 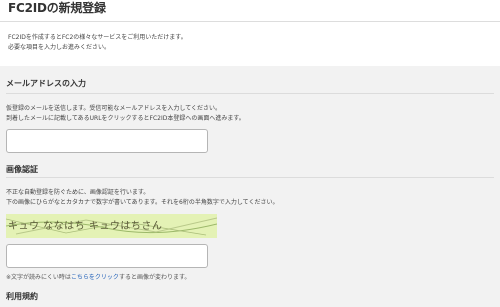 What do you see at coordinates (114, 108) in the screenshot?
I see `email-desc-line-1: 仮登録のメールを送信します。受信可能なメールアドレスを入力してください。` at bounding box center [114, 108].